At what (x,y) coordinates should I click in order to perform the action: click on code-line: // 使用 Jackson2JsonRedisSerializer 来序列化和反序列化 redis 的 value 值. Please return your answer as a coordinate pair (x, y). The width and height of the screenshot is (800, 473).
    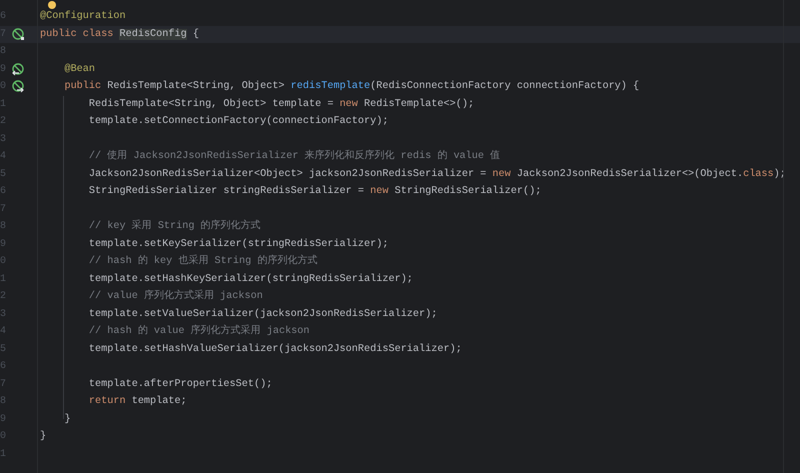
    Looking at the image, I should click on (294, 156).